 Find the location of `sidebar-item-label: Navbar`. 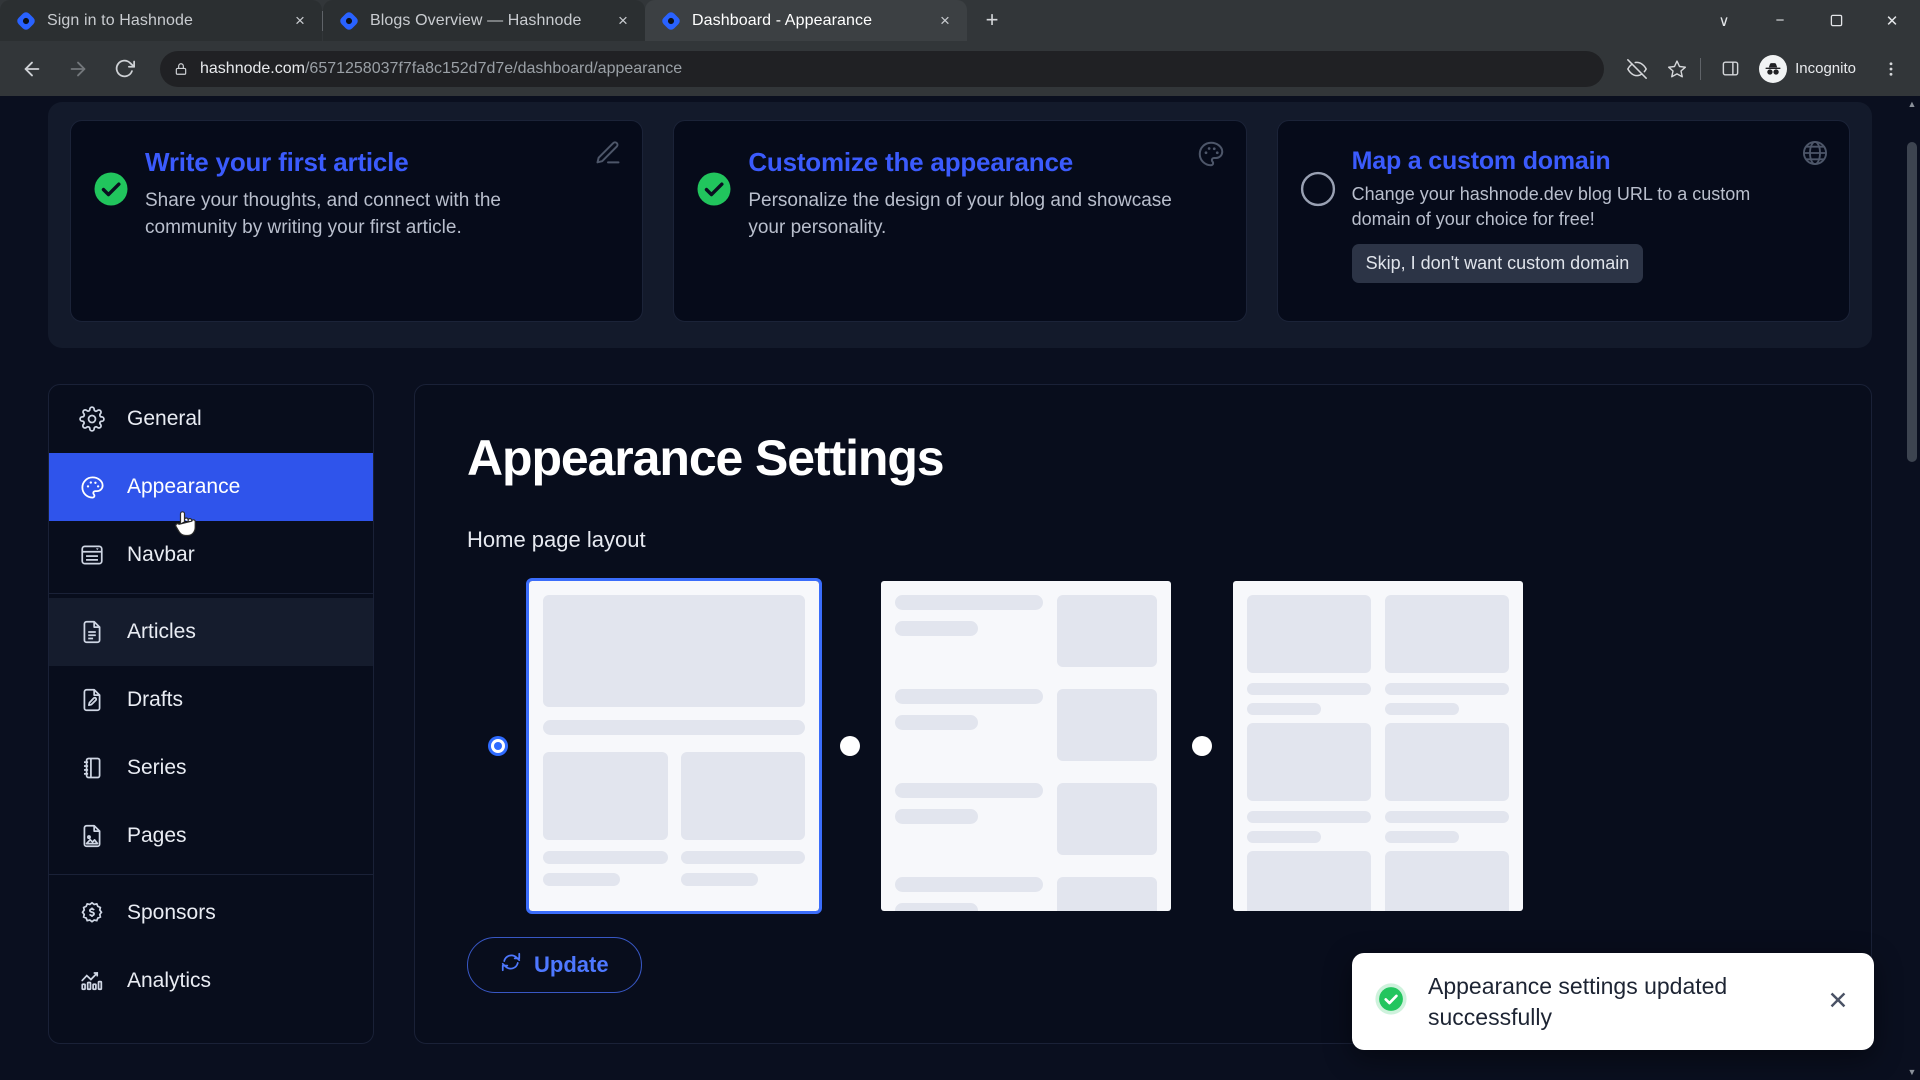

sidebar-item-label: Navbar is located at coordinates (161, 554).